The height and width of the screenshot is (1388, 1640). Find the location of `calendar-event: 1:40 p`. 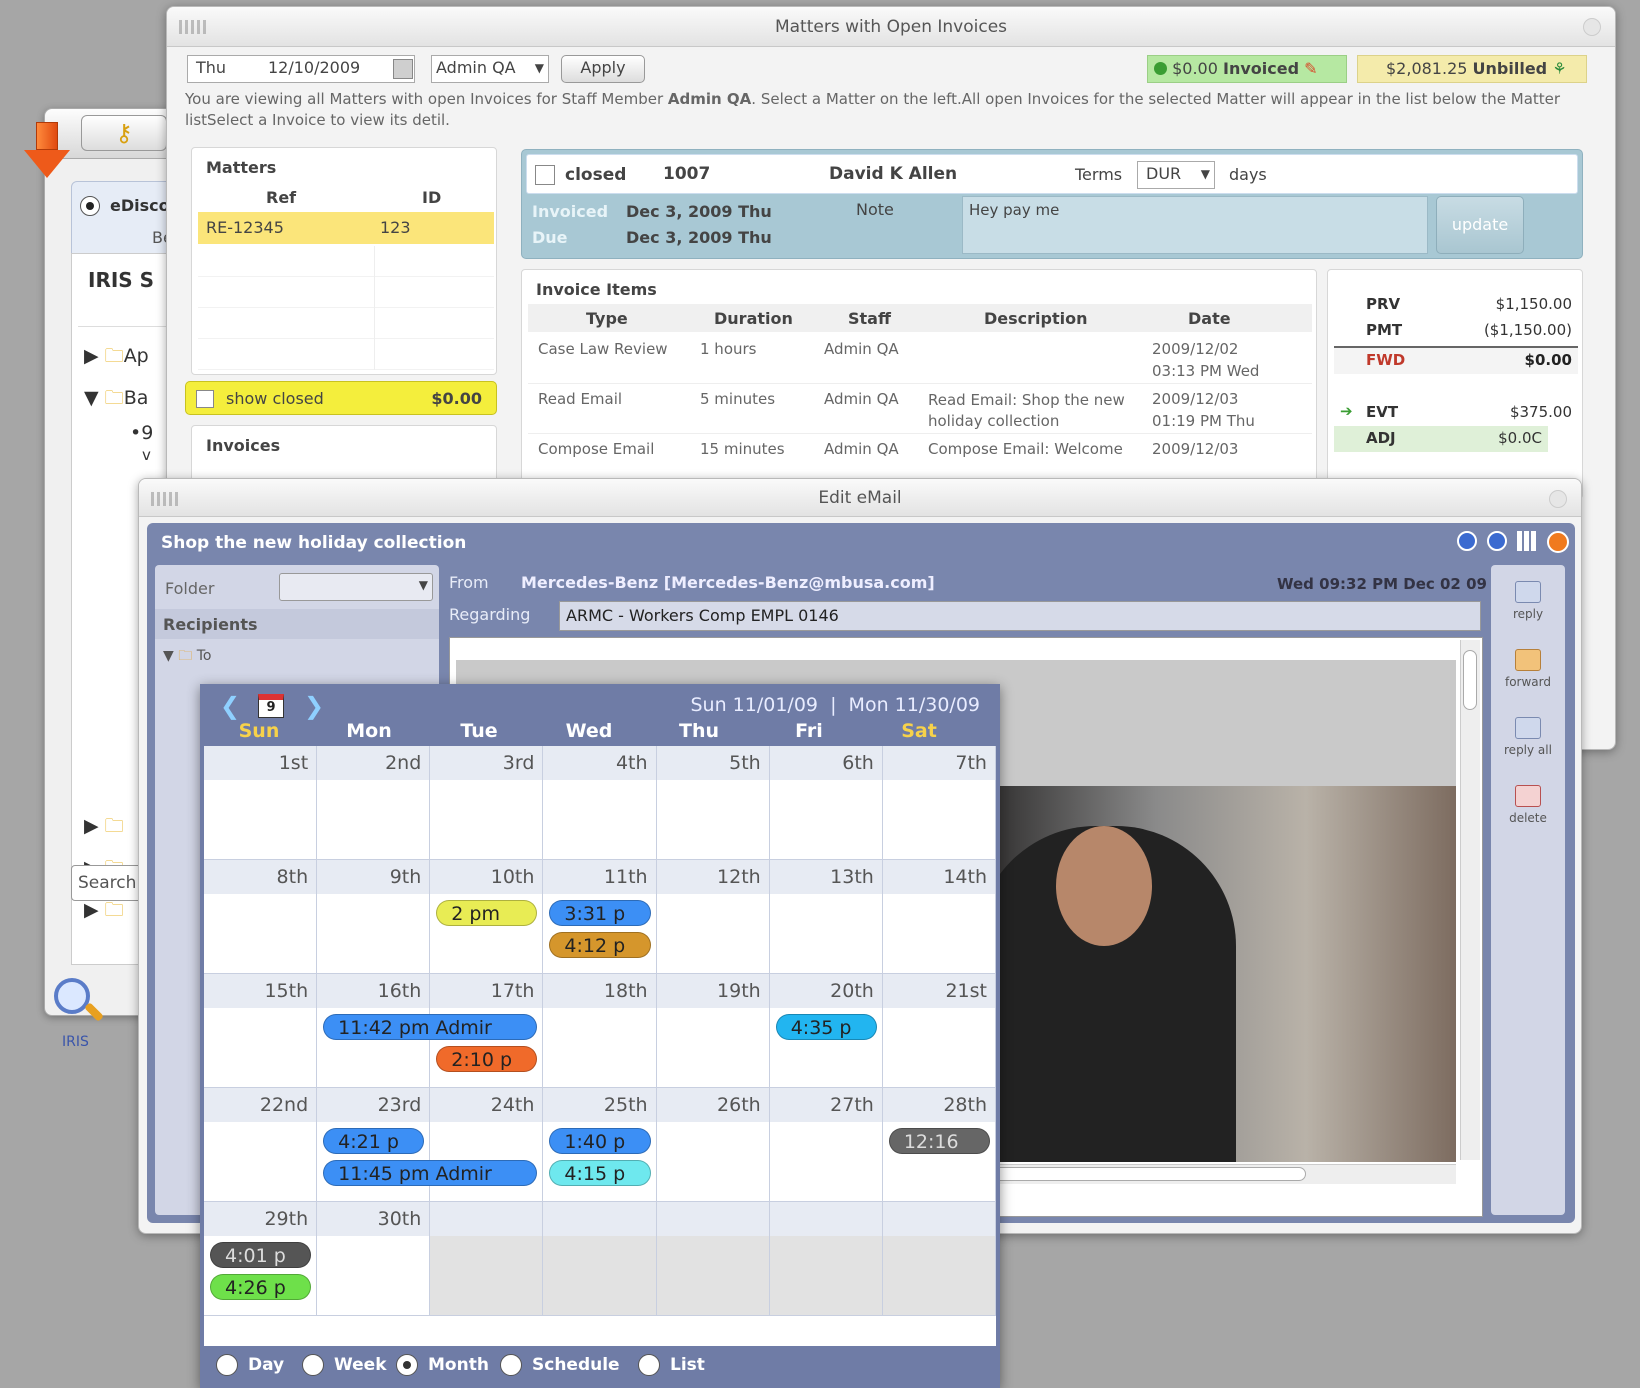

calendar-event: 1:40 p is located at coordinates (600, 1141).